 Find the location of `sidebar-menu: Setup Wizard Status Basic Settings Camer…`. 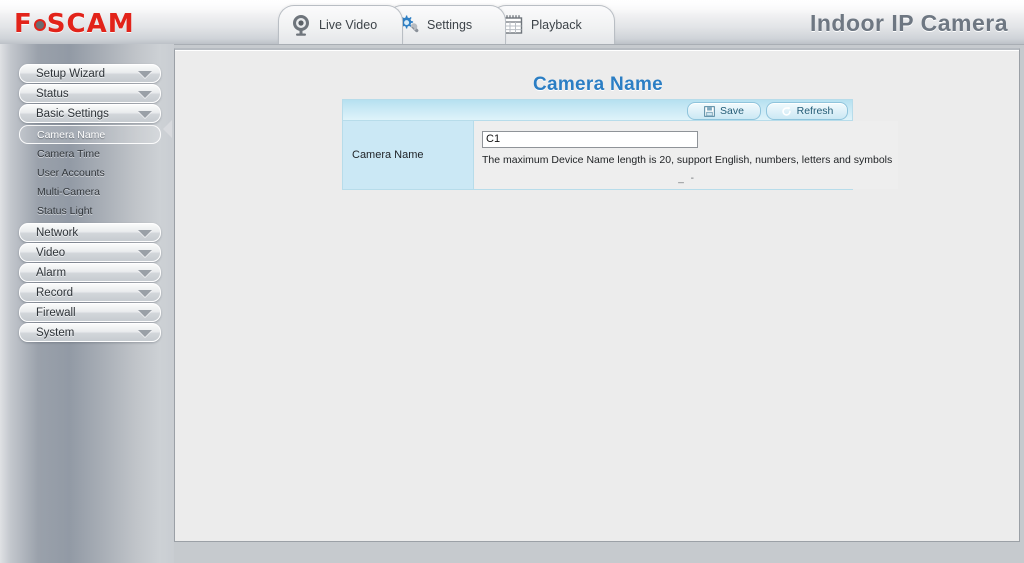

sidebar-menu: Setup Wizard Status Basic Settings Camer… is located at coordinates (90, 203).